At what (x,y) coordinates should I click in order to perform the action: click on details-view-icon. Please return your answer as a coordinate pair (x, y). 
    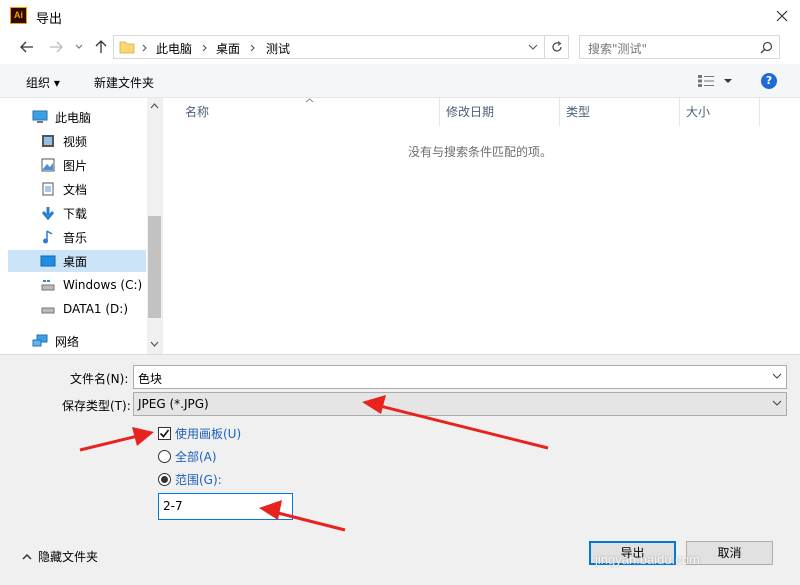
    Looking at the image, I should click on (706, 81).